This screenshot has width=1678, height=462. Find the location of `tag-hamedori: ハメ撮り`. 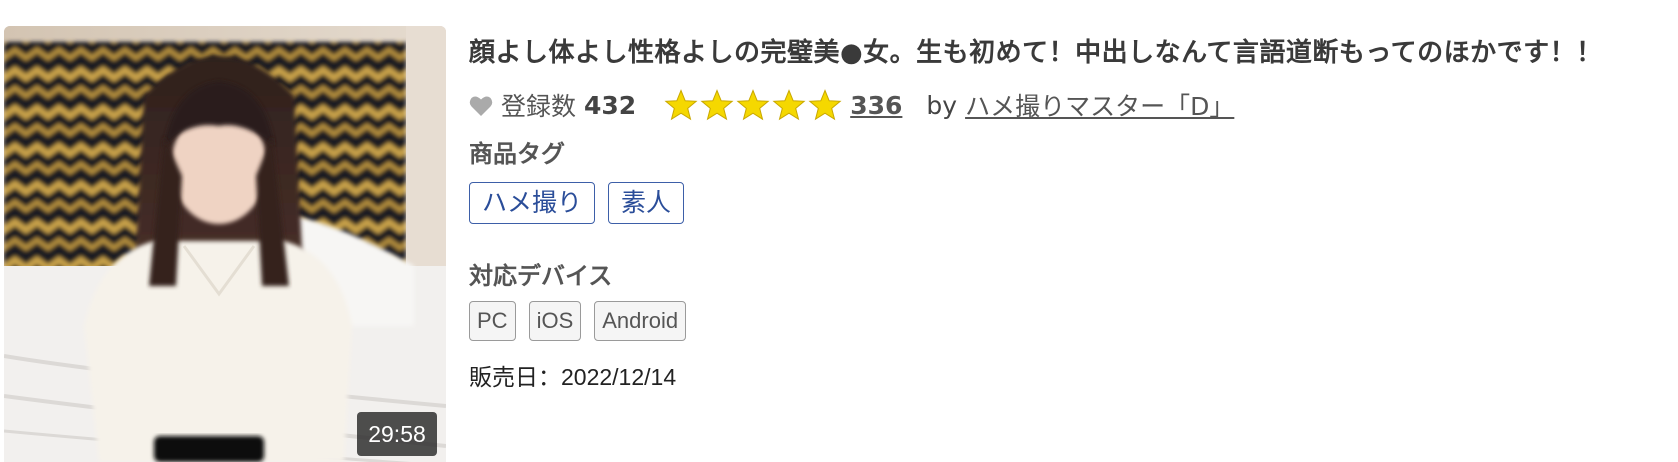

tag-hamedori: ハメ撮り is located at coordinates (532, 203).